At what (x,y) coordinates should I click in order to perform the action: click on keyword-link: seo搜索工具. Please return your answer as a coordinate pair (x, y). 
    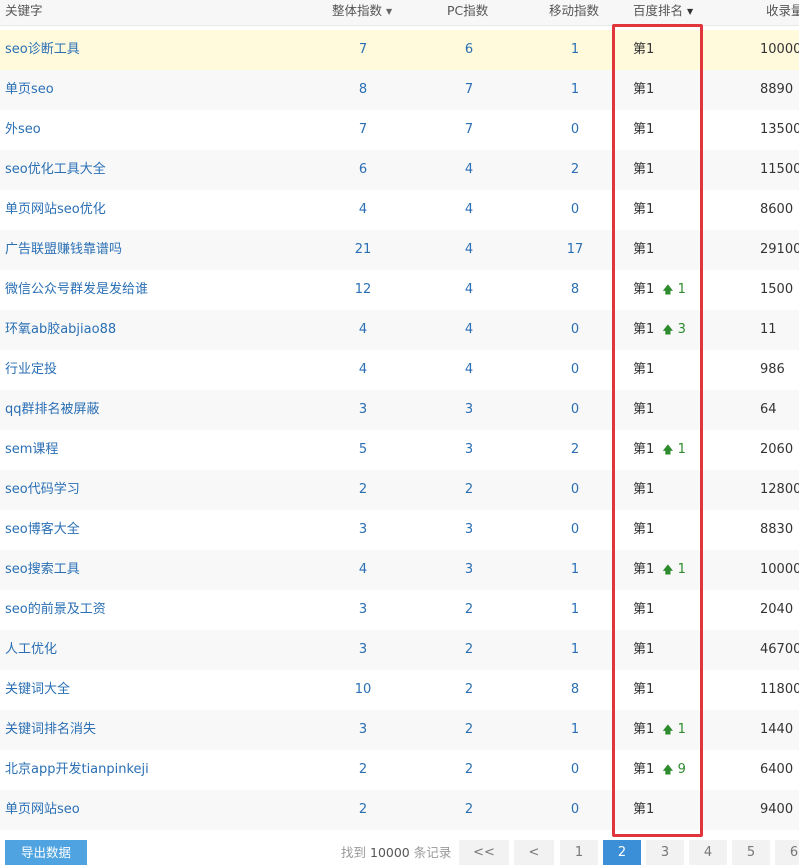
    Looking at the image, I should click on (155, 570).